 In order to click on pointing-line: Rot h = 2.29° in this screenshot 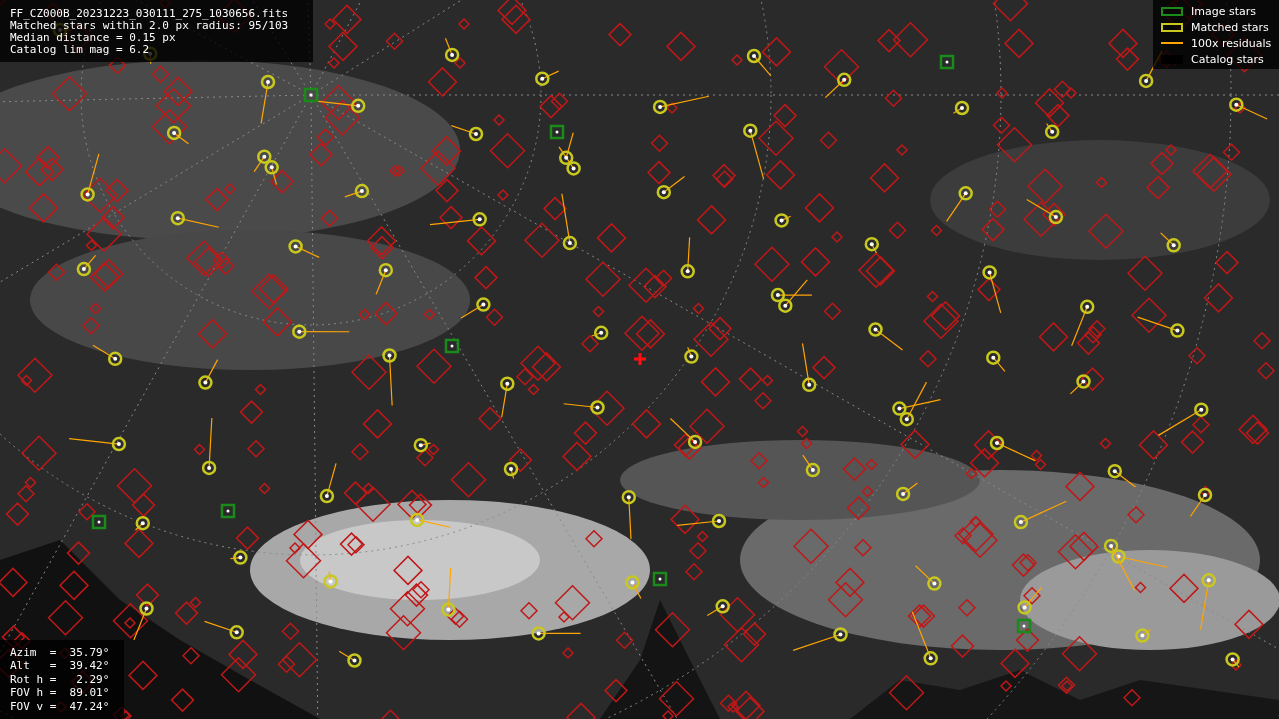, I will do `click(60, 679)`.